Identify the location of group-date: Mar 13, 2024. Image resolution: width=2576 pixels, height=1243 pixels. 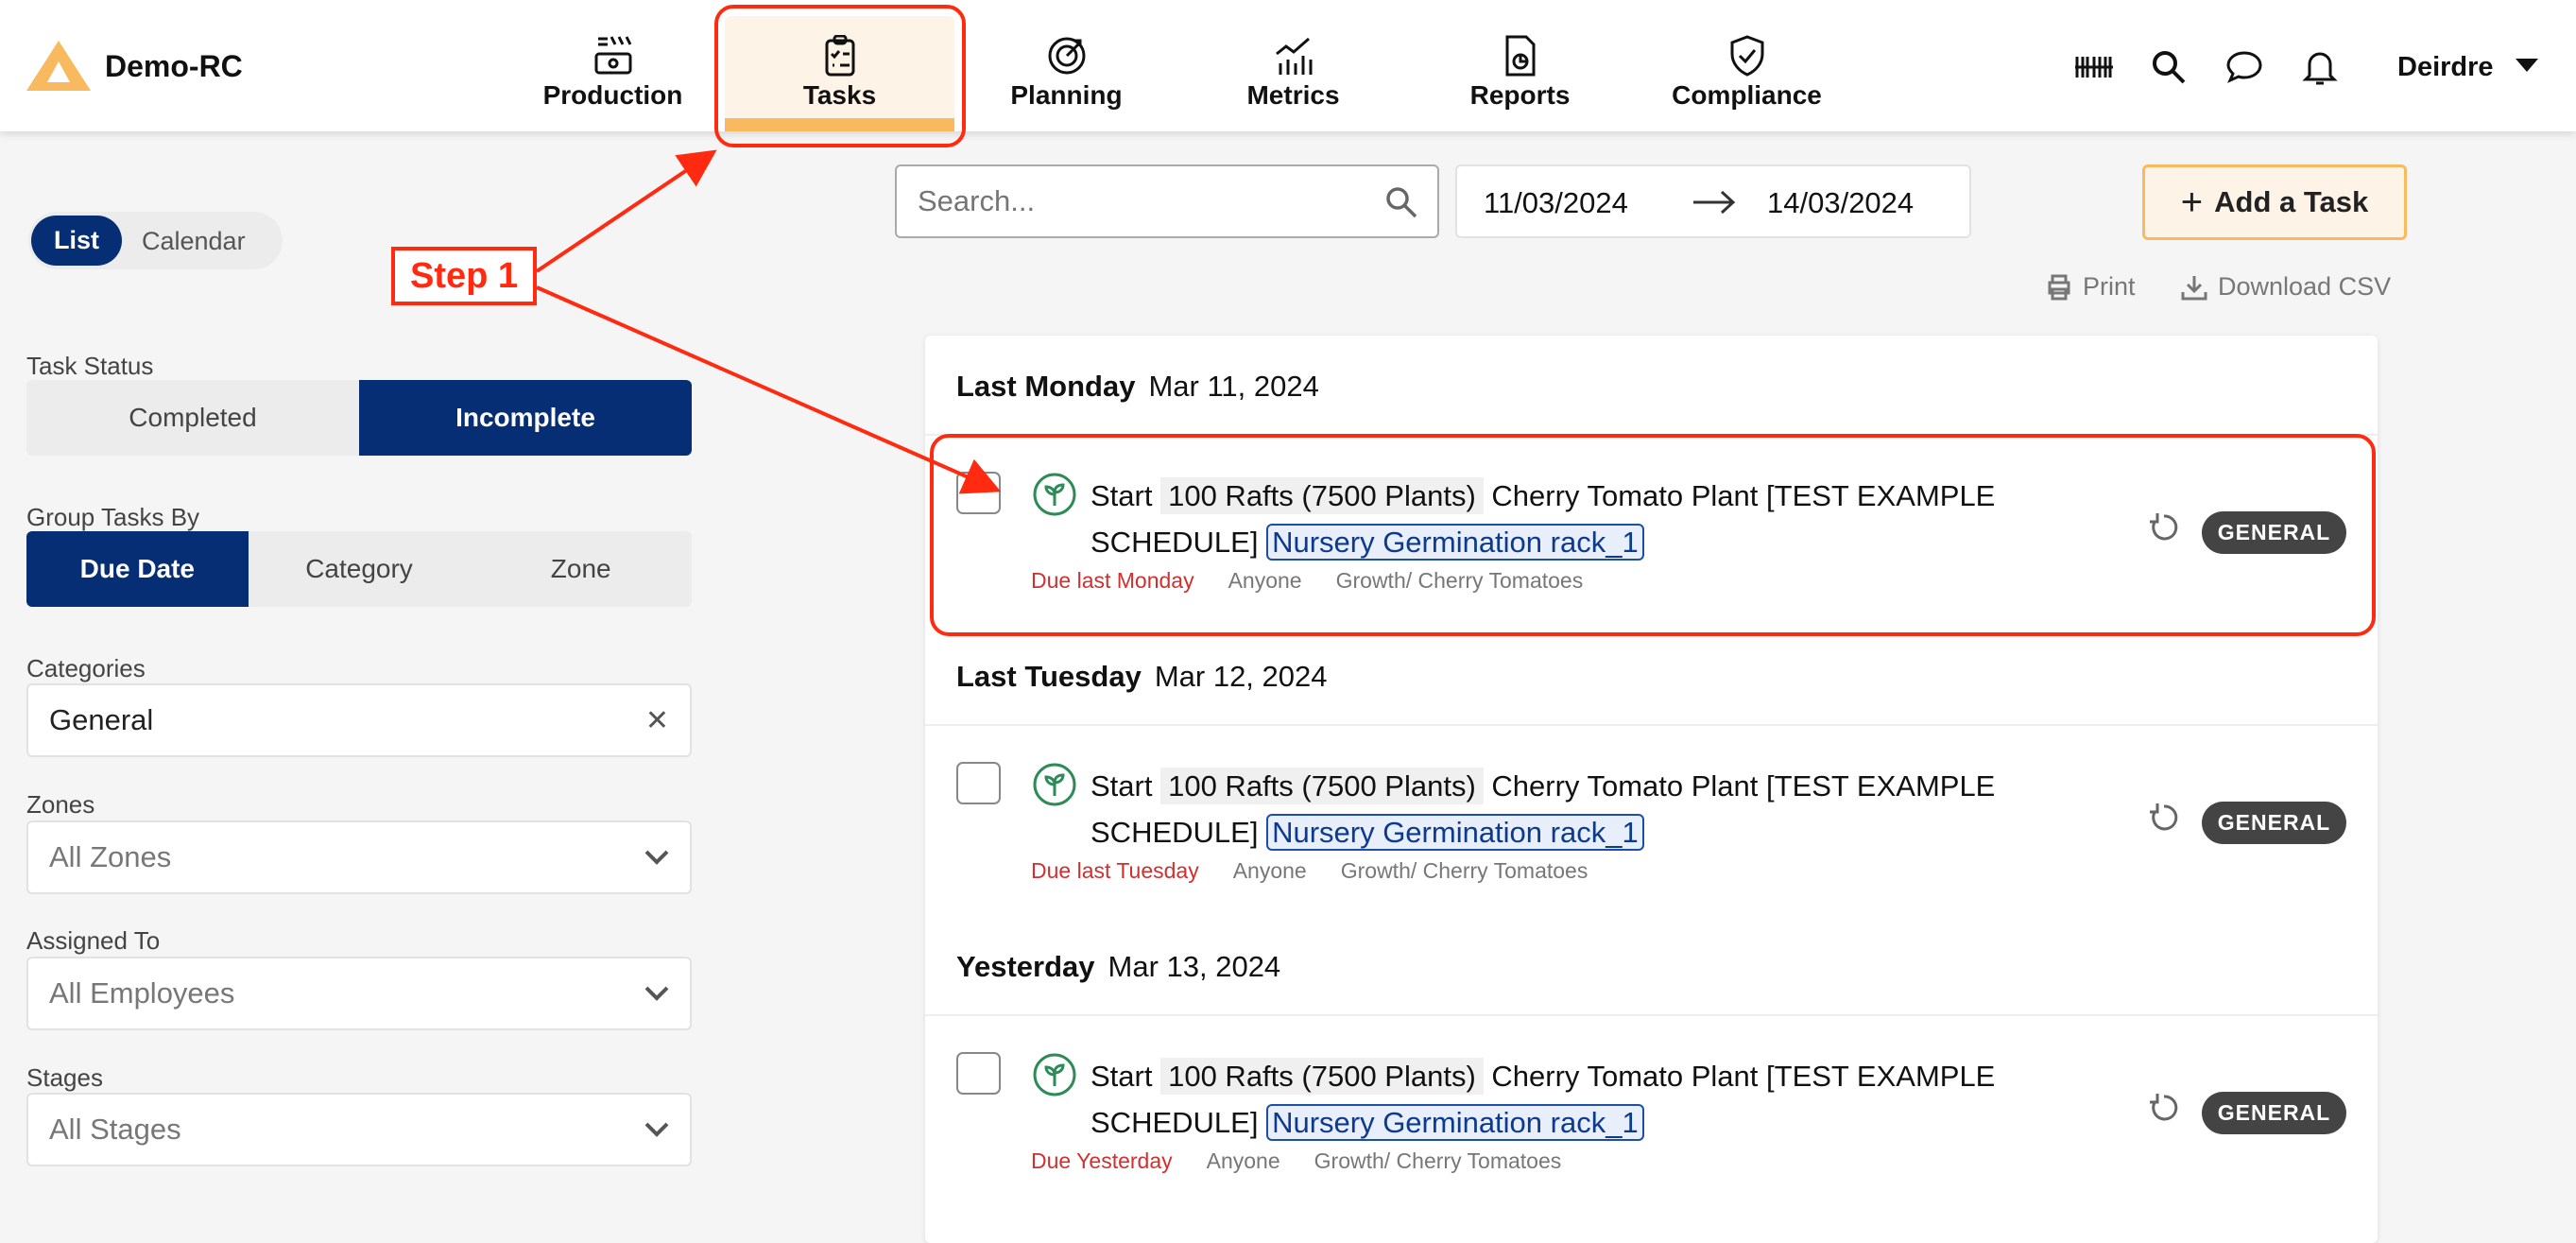
(1194, 967).